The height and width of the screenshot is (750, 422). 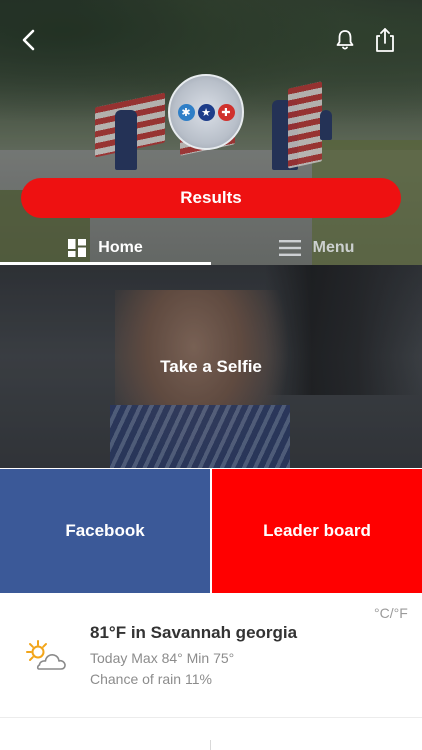 What do you see at coordinates (120, 247) in the screenshot?
I see `tab-home-label: Home` at bounding box center [120, 247].